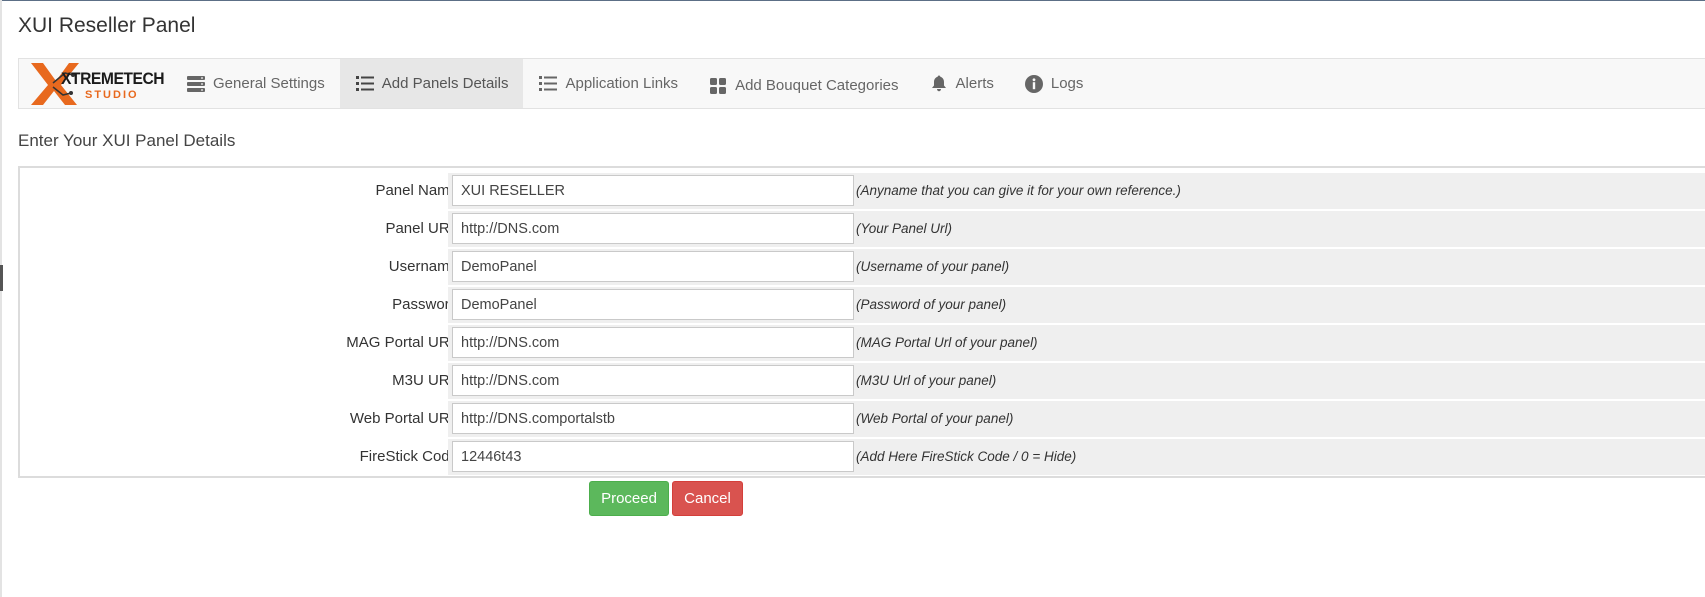 This screenshot has width=1705, height=597. I want to click on info-icon, so click(1034, 84).